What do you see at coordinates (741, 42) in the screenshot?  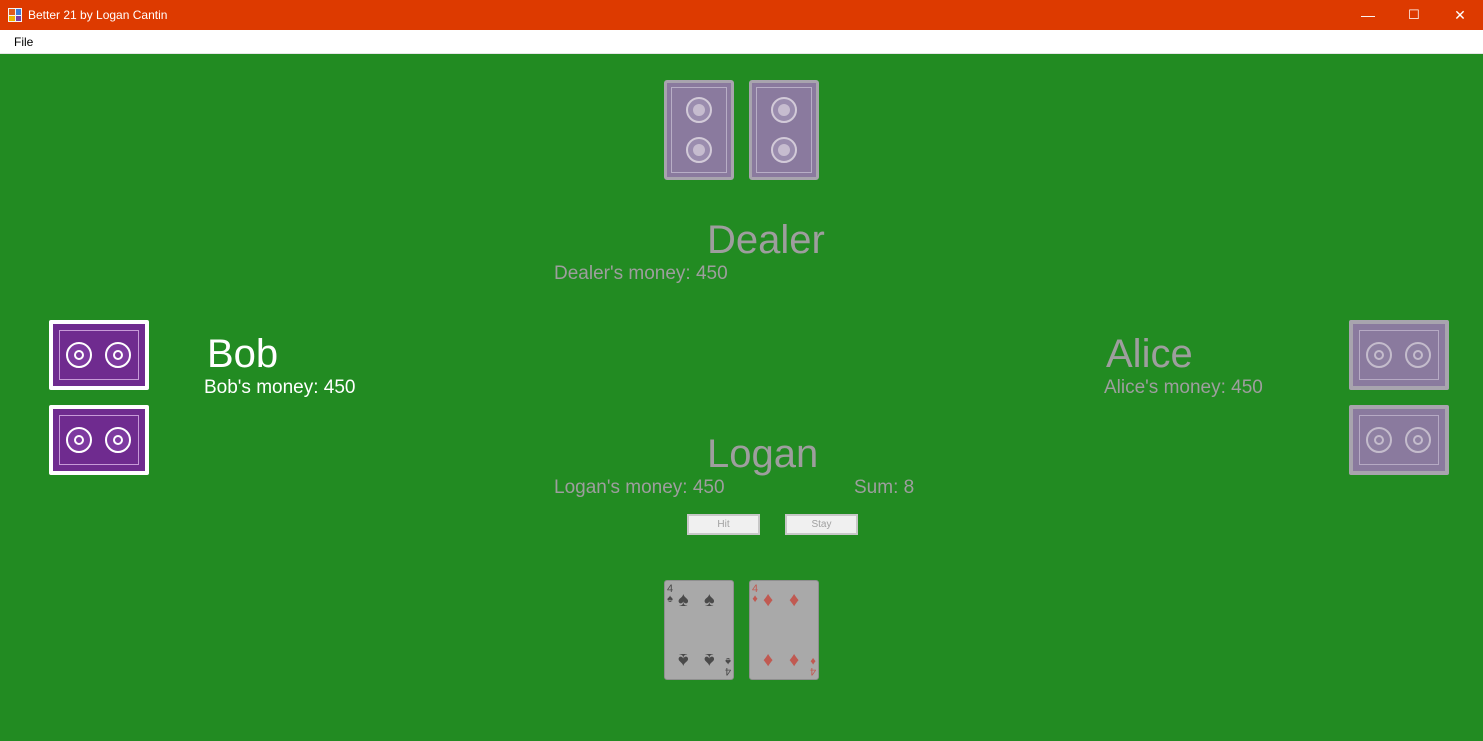 I see `menu-bar: File` at bounding box center [741, 42].